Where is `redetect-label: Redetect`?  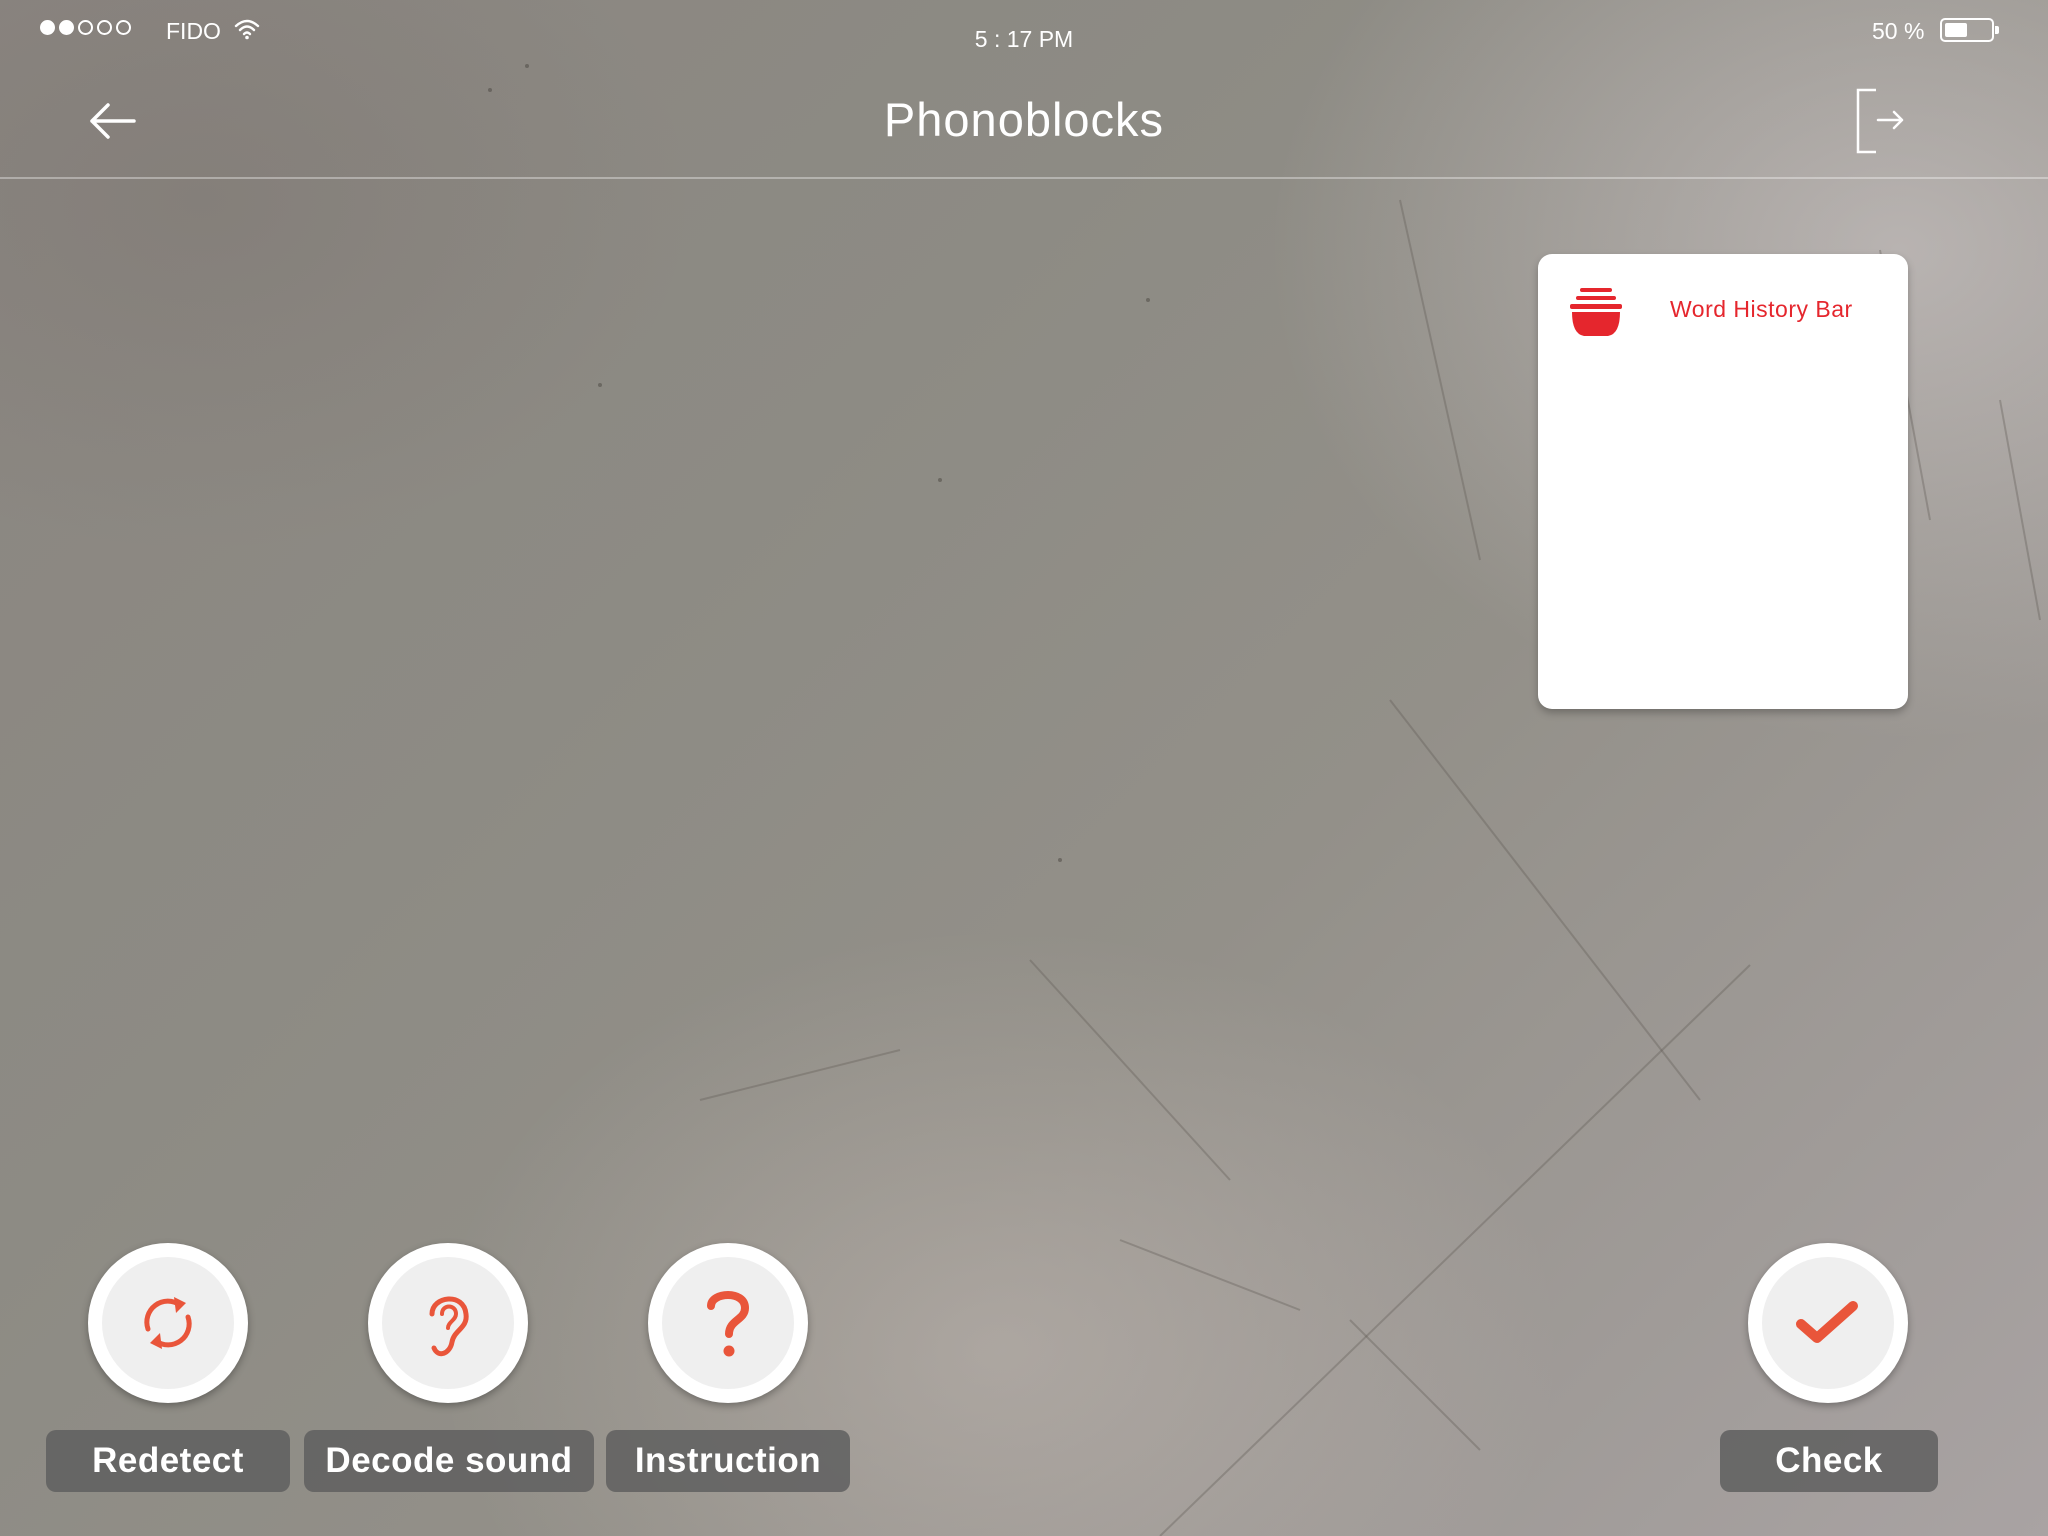
redetect-label: Redetect is located at coordinates (168, 1461).